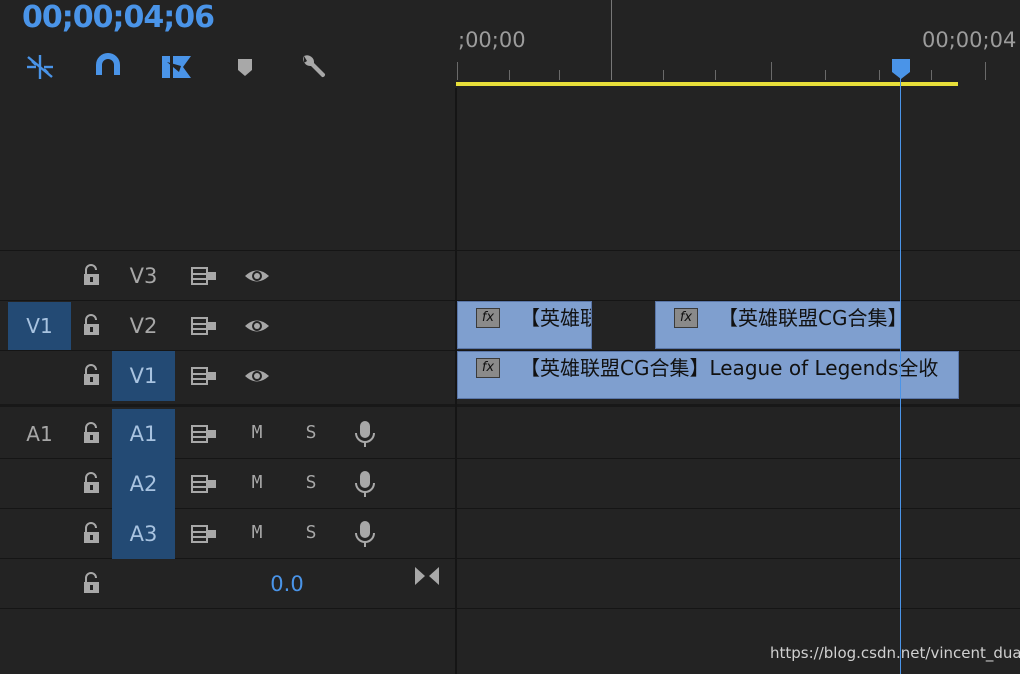  Describe the element at coordinates (901, 69) in the screenshot. I see `playhead-handle-icon` at that location.